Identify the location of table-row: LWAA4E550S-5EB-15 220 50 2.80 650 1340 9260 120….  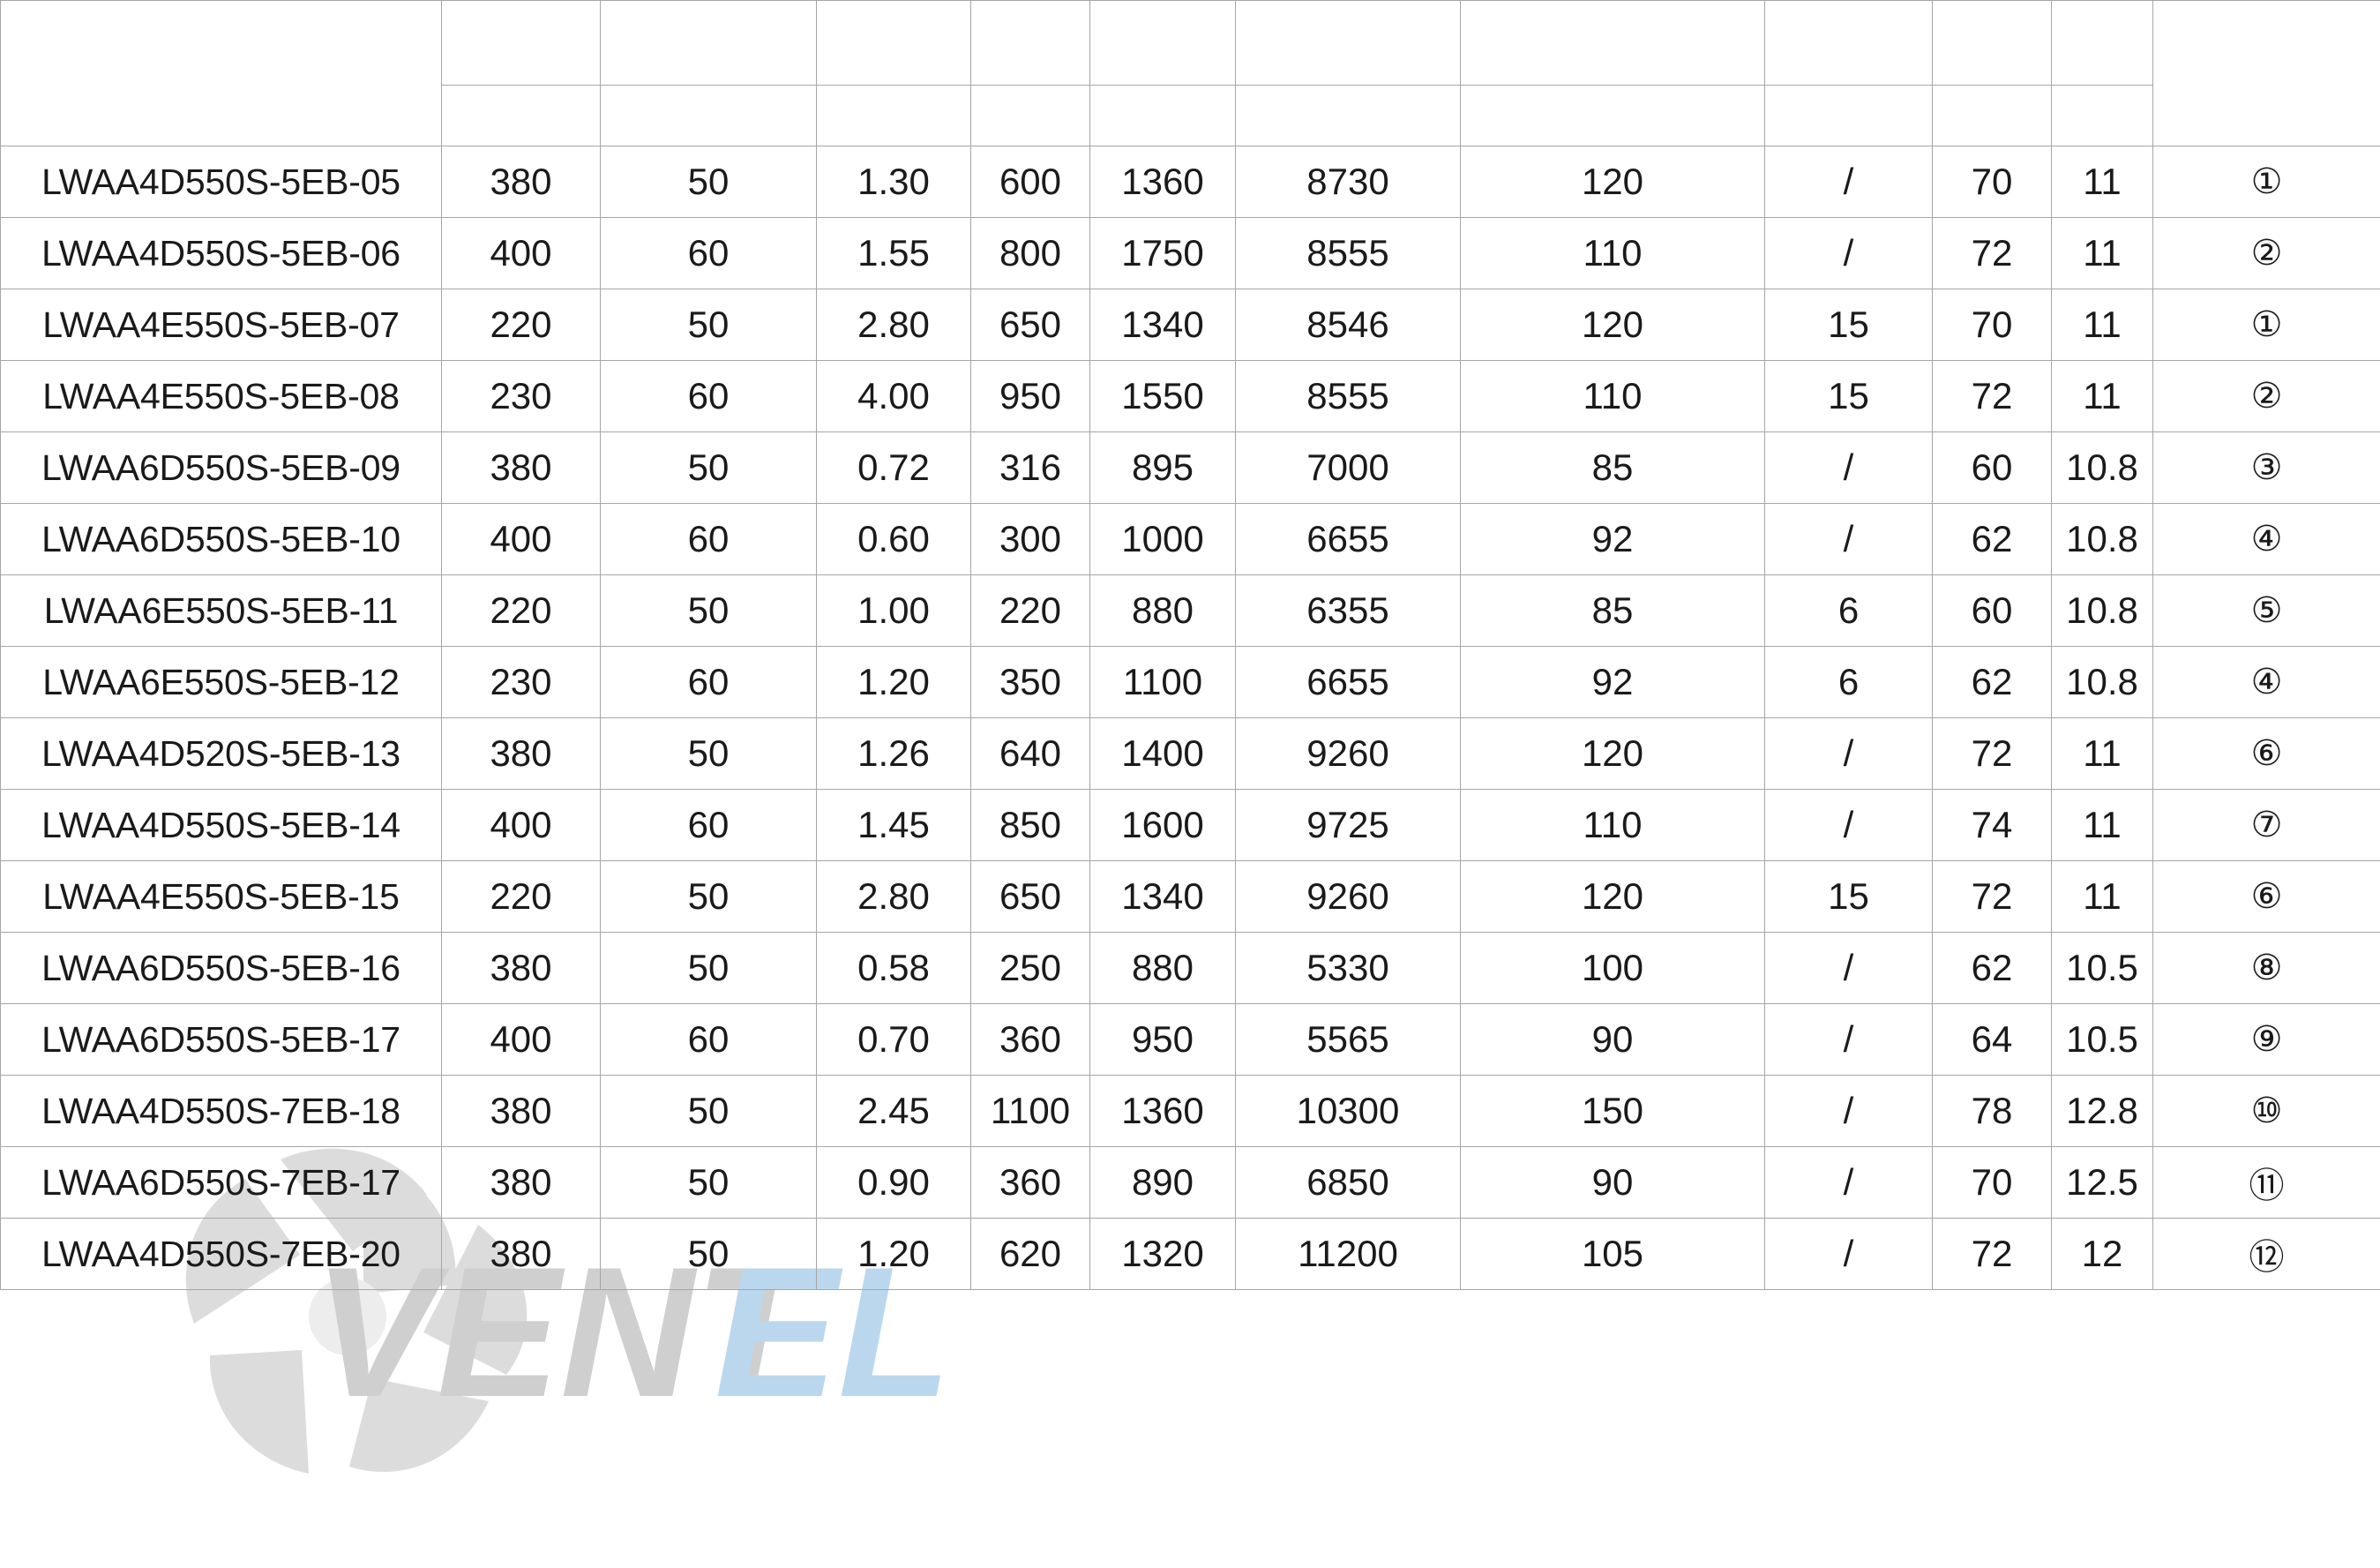
(1190, 896).